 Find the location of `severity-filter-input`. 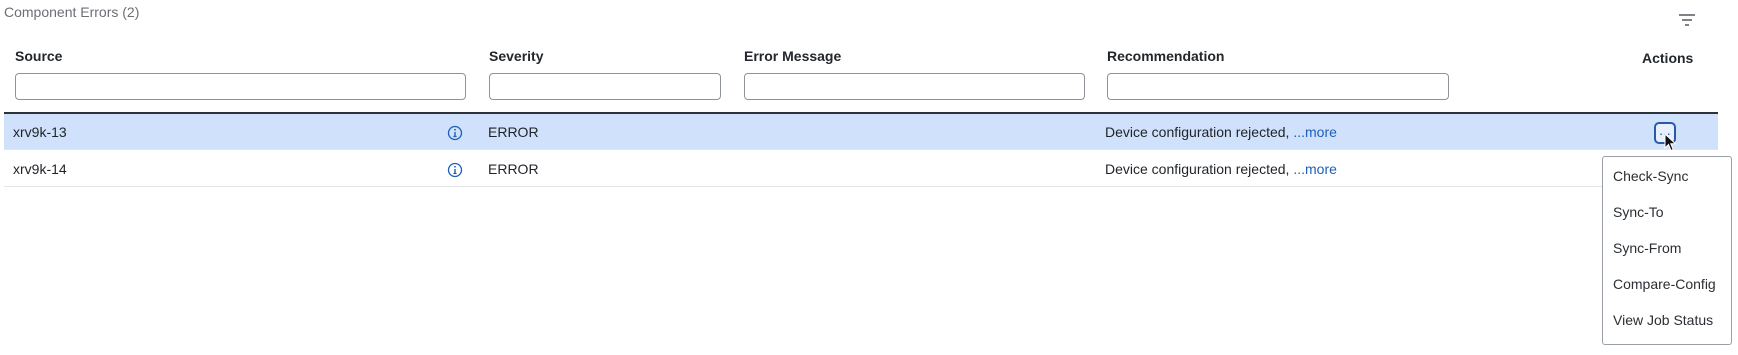

severity-filter-input is located at coordinates (605, 86).